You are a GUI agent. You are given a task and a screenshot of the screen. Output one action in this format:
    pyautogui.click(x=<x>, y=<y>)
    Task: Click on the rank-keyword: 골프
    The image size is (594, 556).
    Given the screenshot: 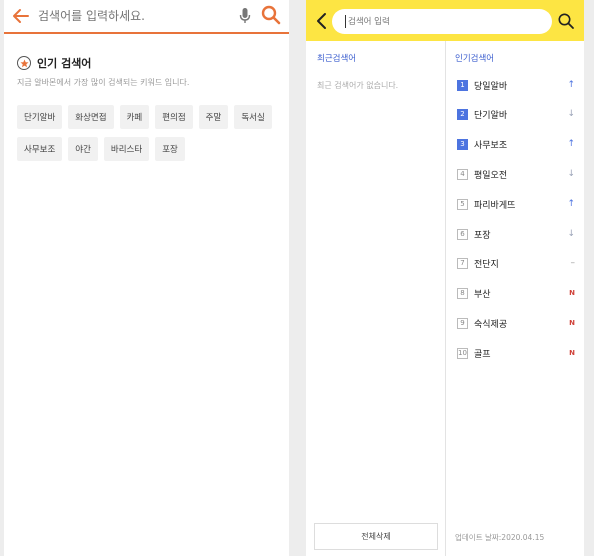 What is the action you would take?
    pyautogui.click(x=482, y=354)
    